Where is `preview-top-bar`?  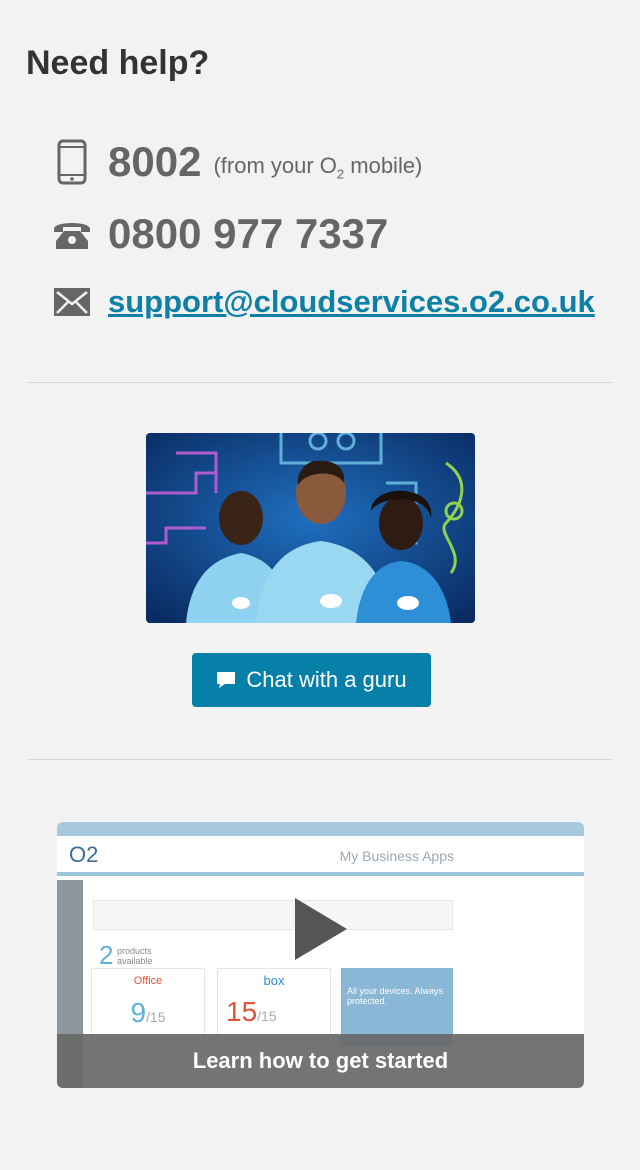 preview-top-bar is located at coordinates (320, 829).